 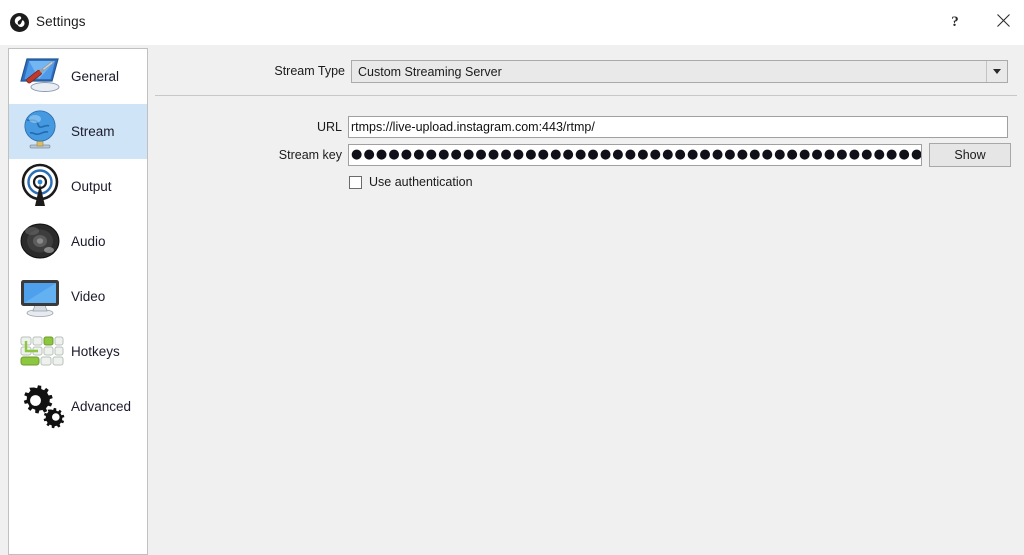 What do you see at coordinates (310, 155) in the screenshot?
I see `stream-key-label: Stream key` at bounding box center [310, 155].